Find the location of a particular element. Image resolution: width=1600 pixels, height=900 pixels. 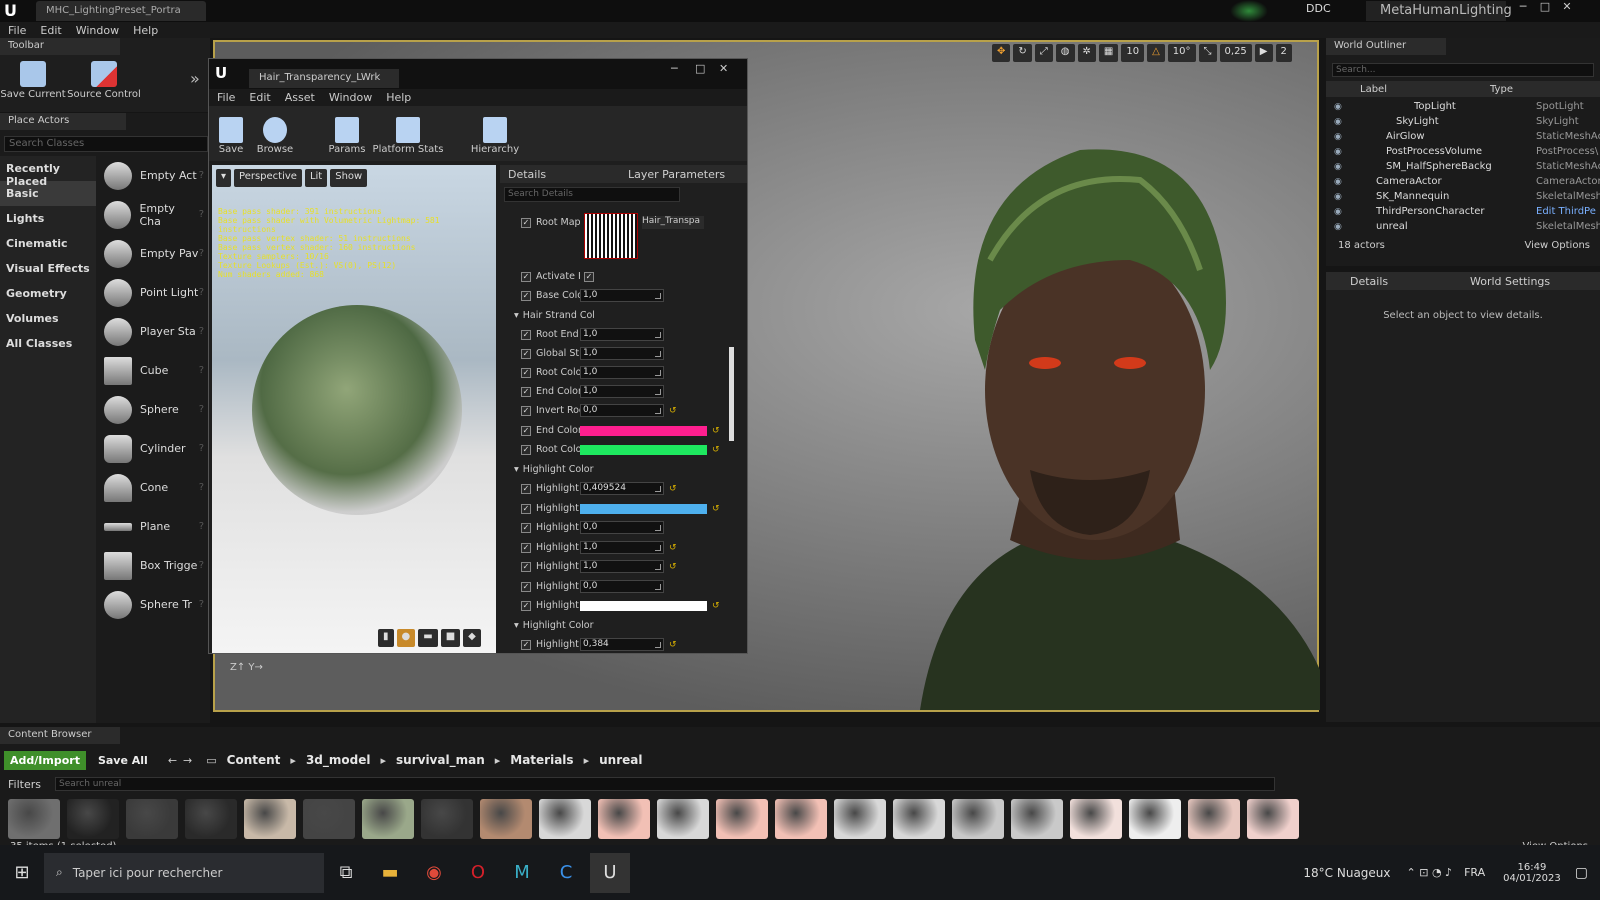

menu-edit: Edit is located at coordinates (259, 97).